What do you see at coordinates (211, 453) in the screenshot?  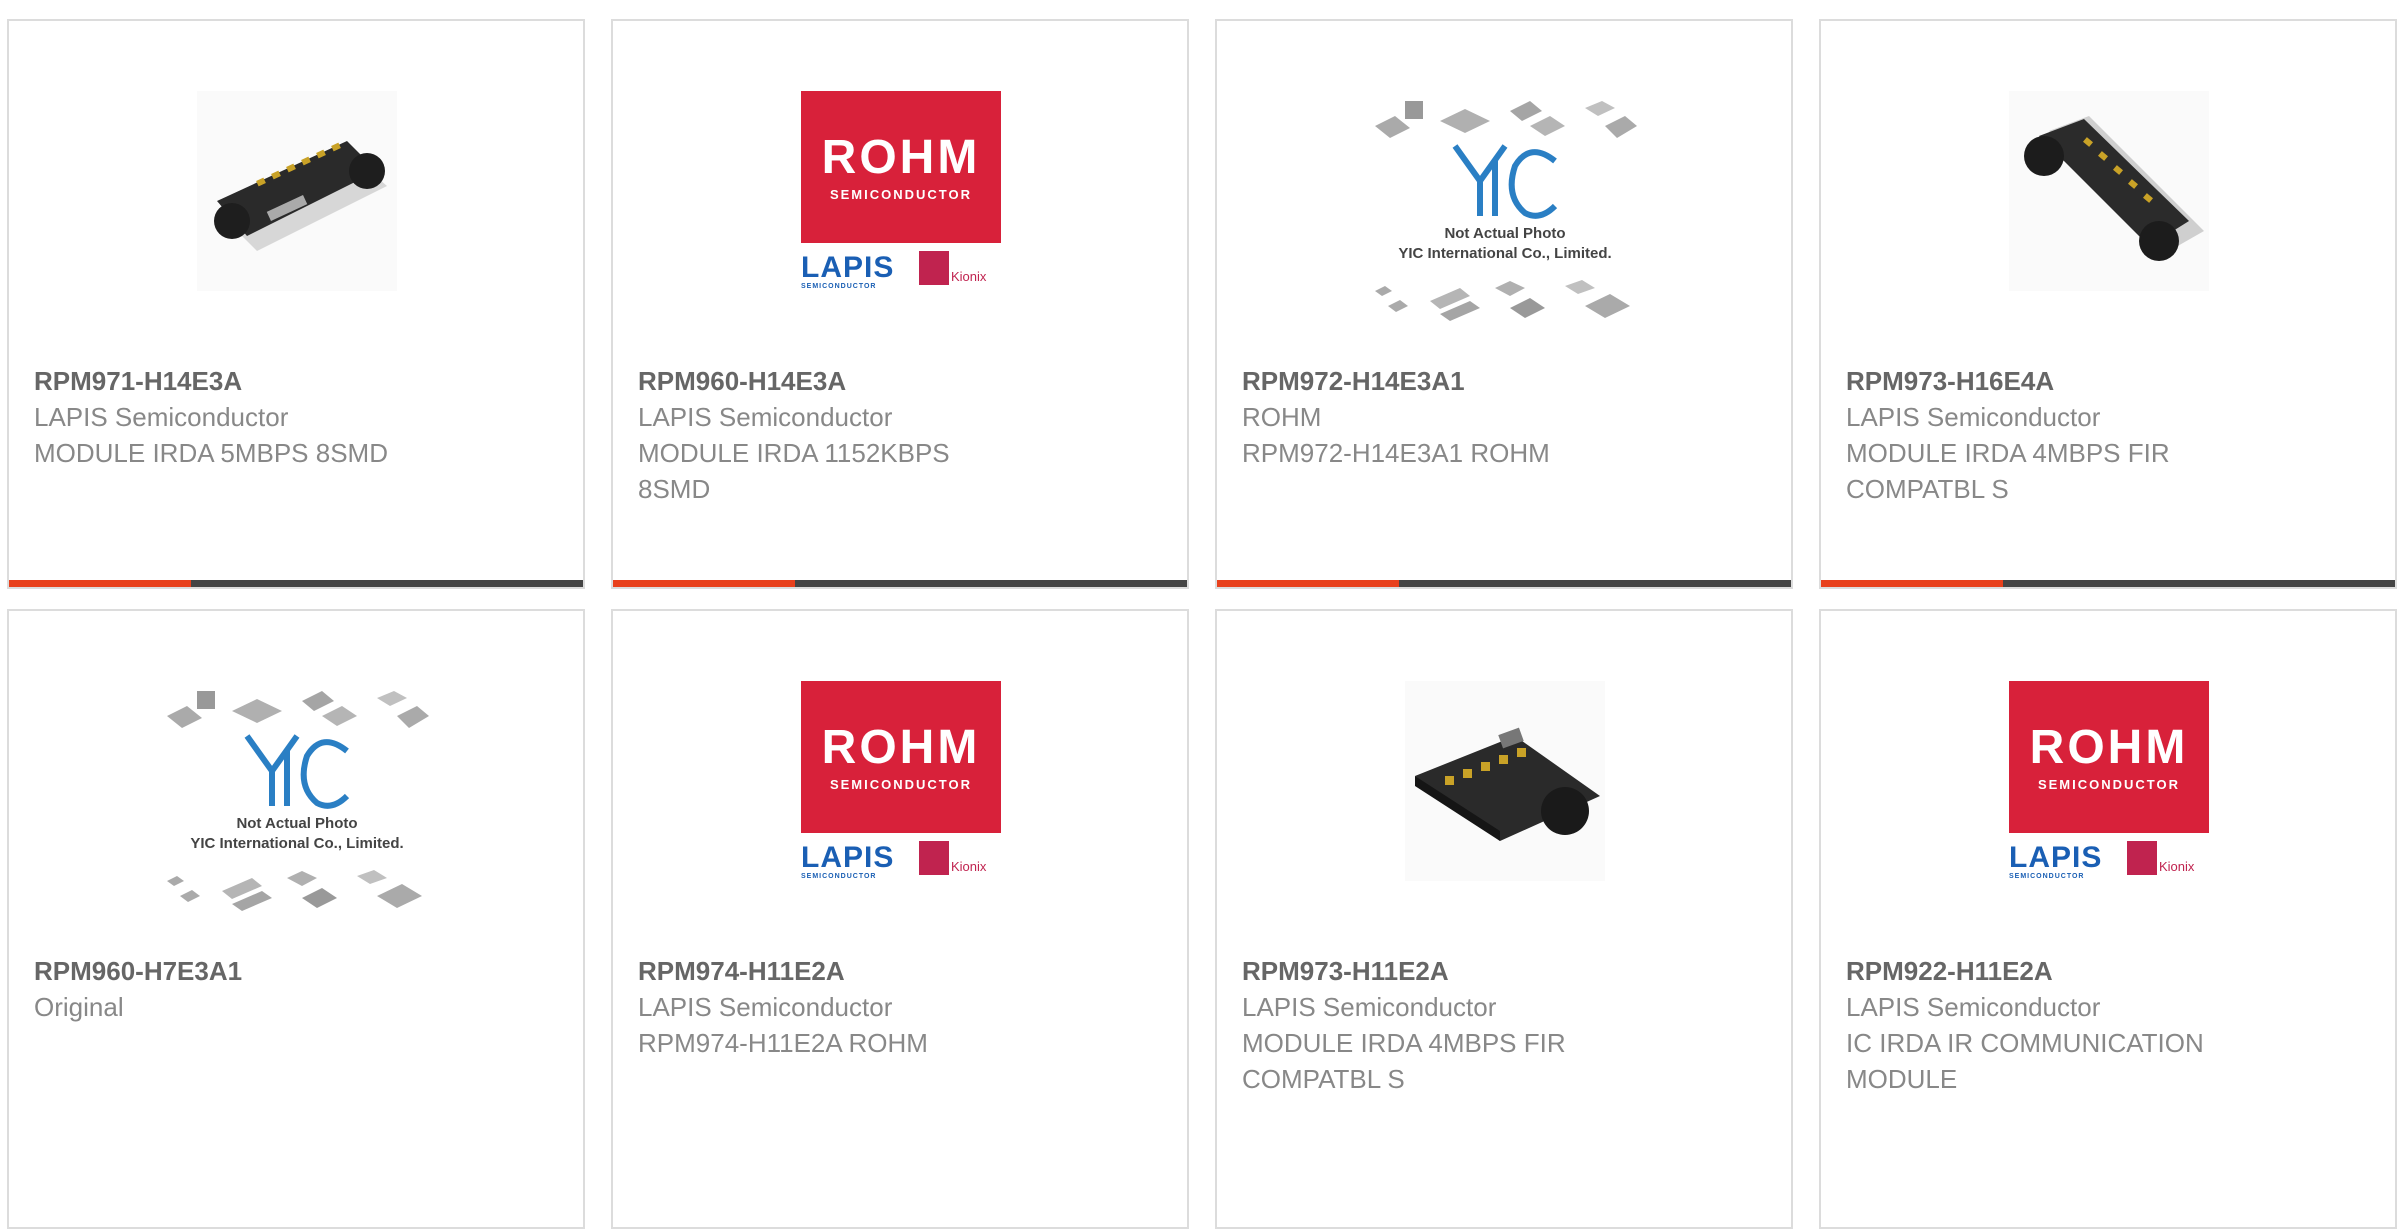 I see `description: MODULE IRDA 5MBPS 8SMD` at bounding box center [211, 453].